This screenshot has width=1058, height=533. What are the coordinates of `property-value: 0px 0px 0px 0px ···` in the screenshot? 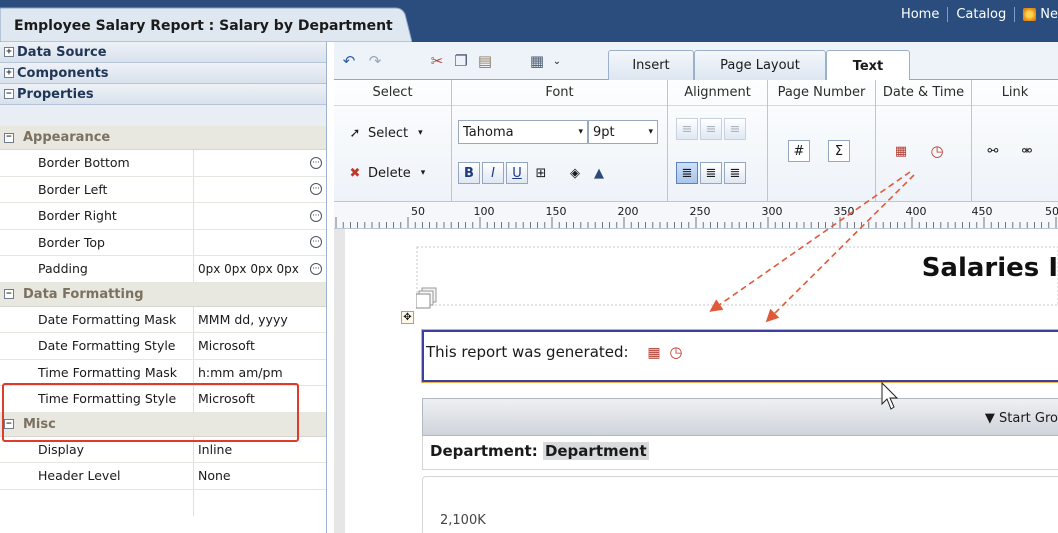 It's located at (260, 269).